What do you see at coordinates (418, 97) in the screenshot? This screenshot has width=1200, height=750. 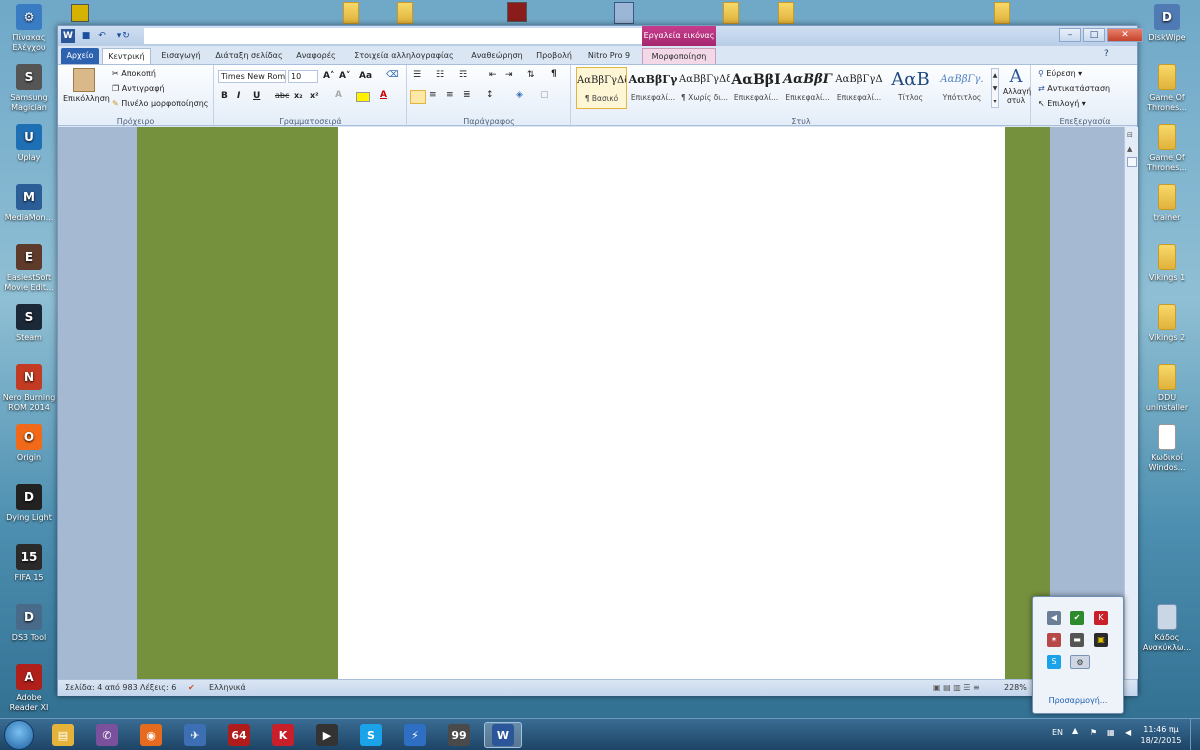 I see `align-left-icon` at bounding box center [418, 97].